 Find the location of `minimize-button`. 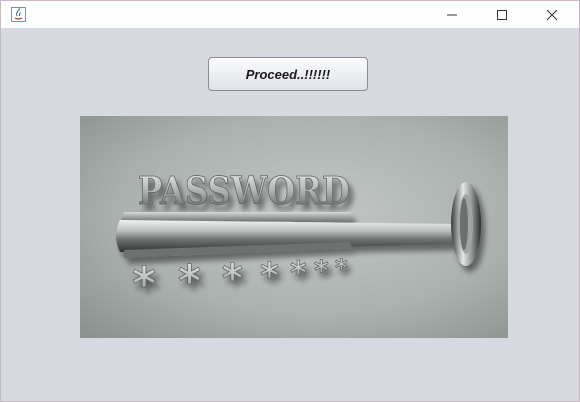

minimize-button is located at coordinates (452, 14).